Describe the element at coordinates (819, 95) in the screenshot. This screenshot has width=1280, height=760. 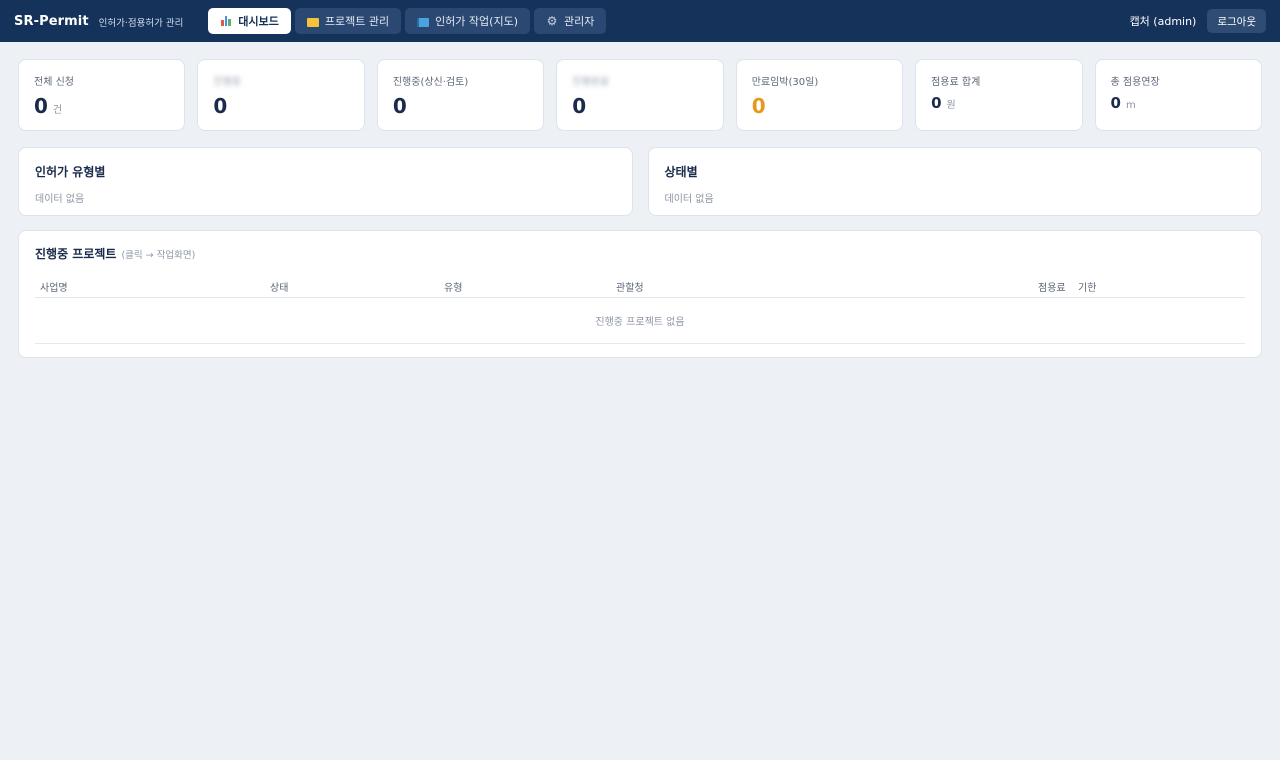
I see `stat-card-expiring: 만료임박(30일) 0` at that location.